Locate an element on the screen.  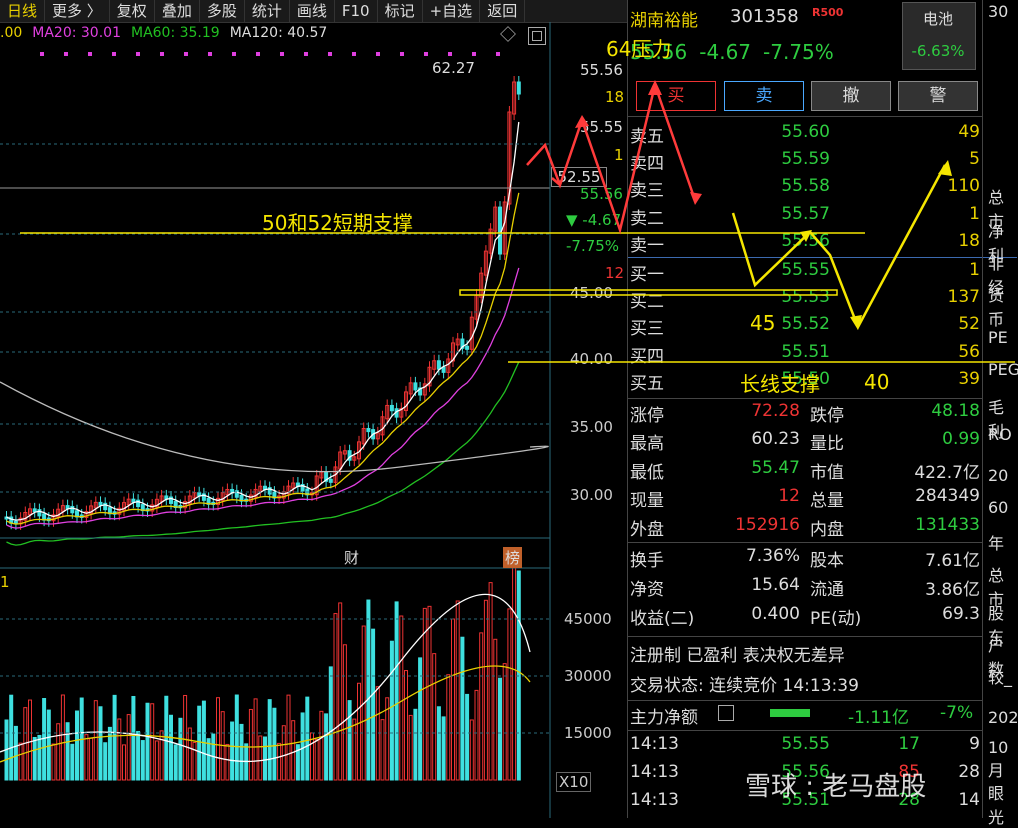
yellow-path-arrow is located at coordinates (839, 247).